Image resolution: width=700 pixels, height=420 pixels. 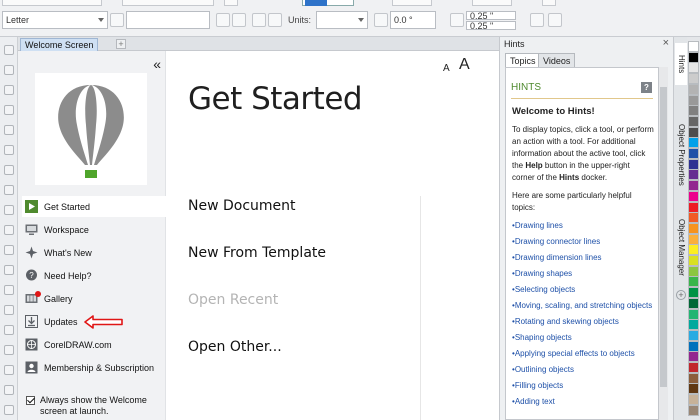 I want to click on tab-object-manager: Object Manager, so click(x=681, y=247).